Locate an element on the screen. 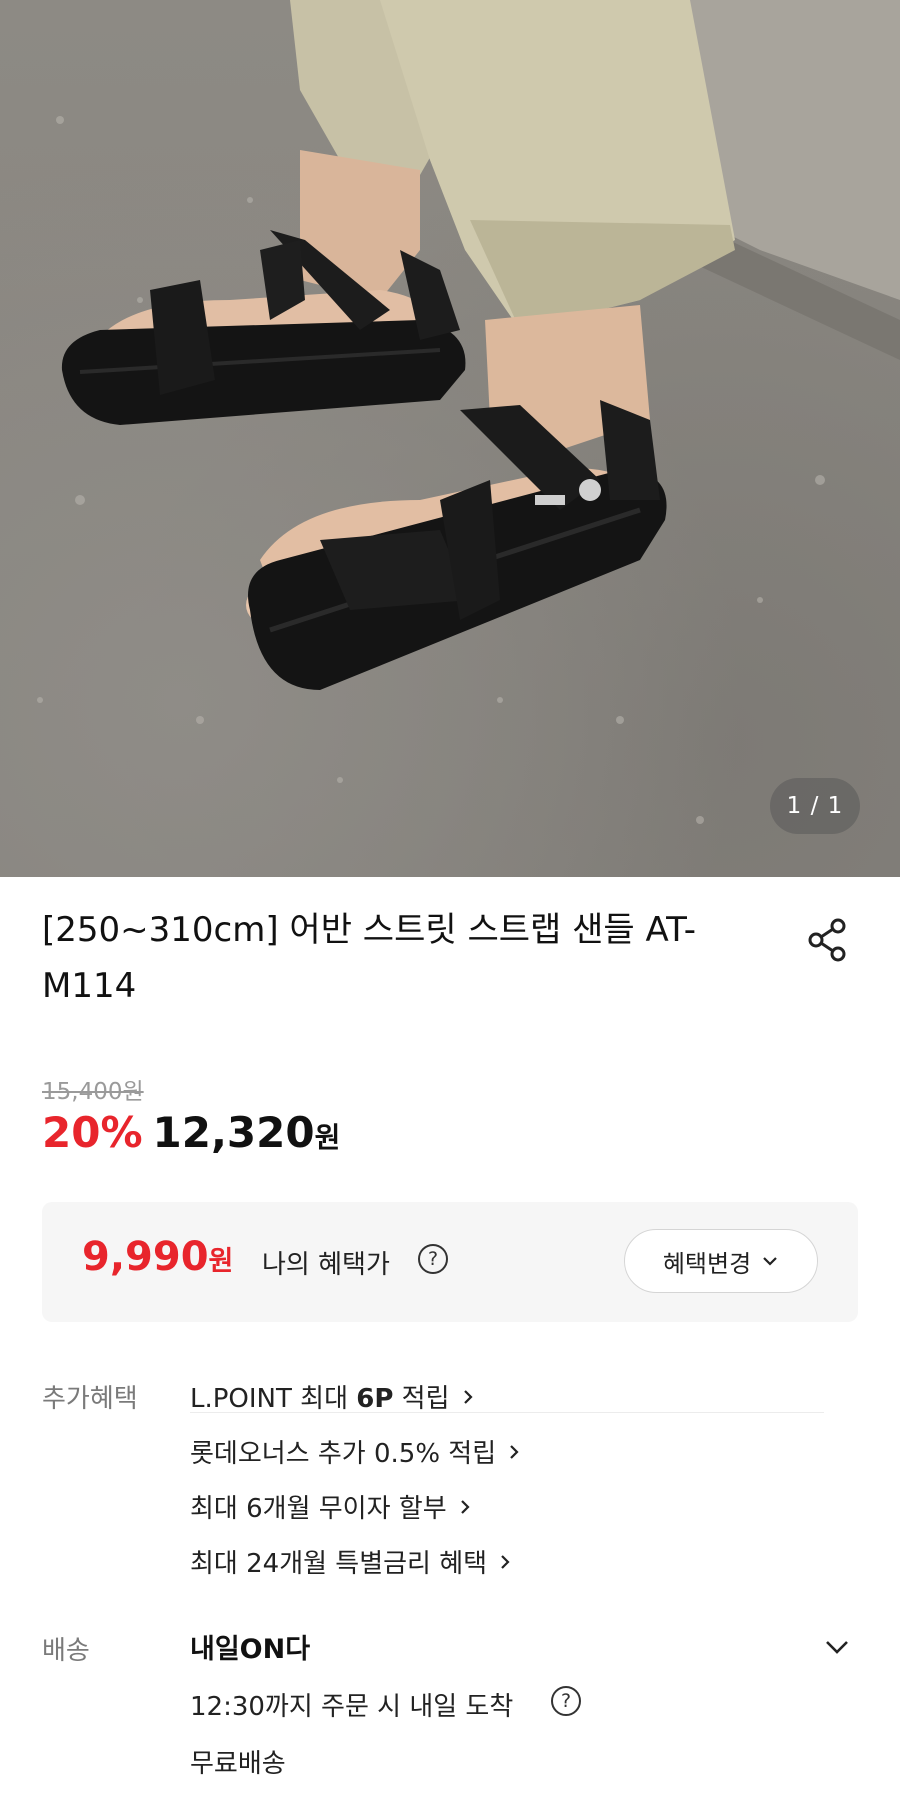 This screenshot has width=900, height=1807. image-counter: 1 / 1 is located at coordinates (815, 806).